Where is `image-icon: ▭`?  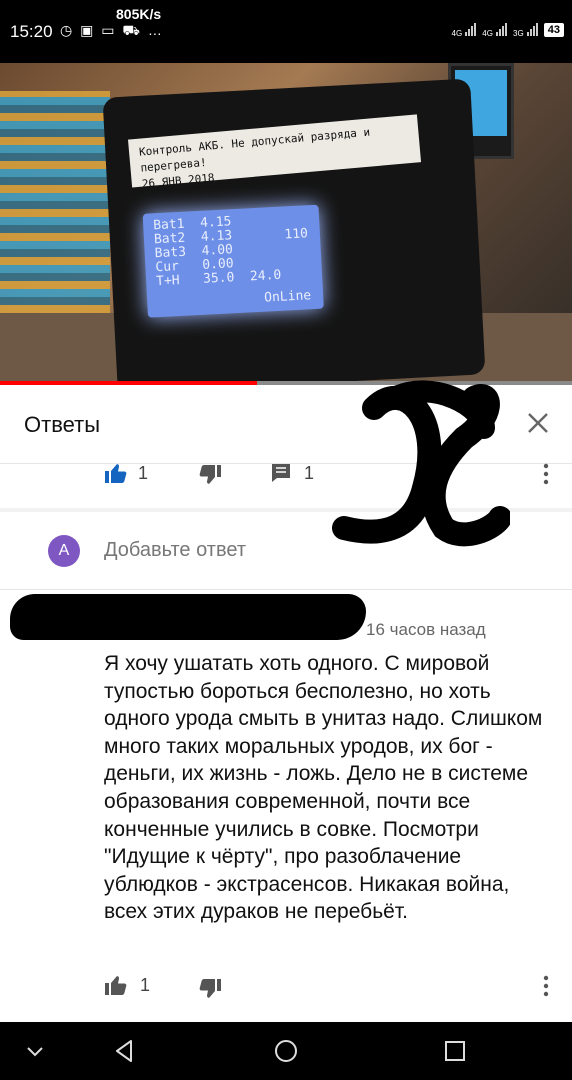 image-icon: ▭ is located at coordinates (109, 30).